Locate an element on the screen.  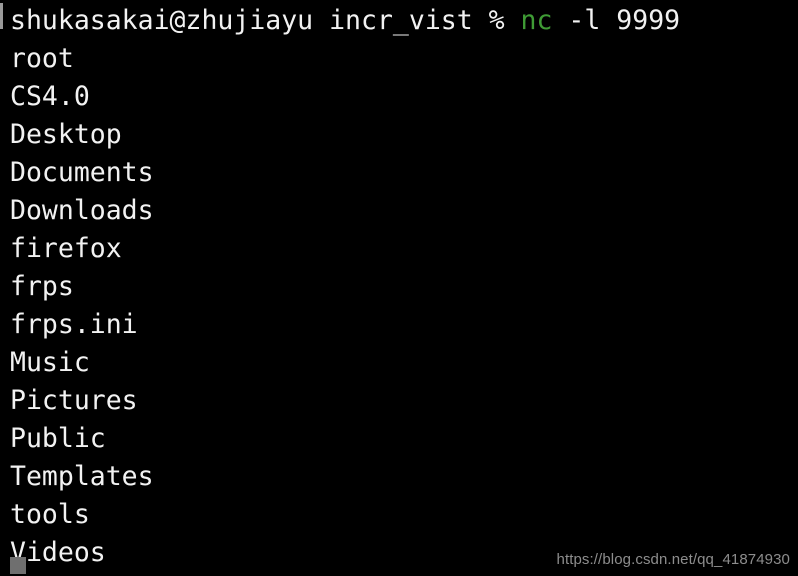
terminal-output-line: Music is located at coordinates (50, 362).